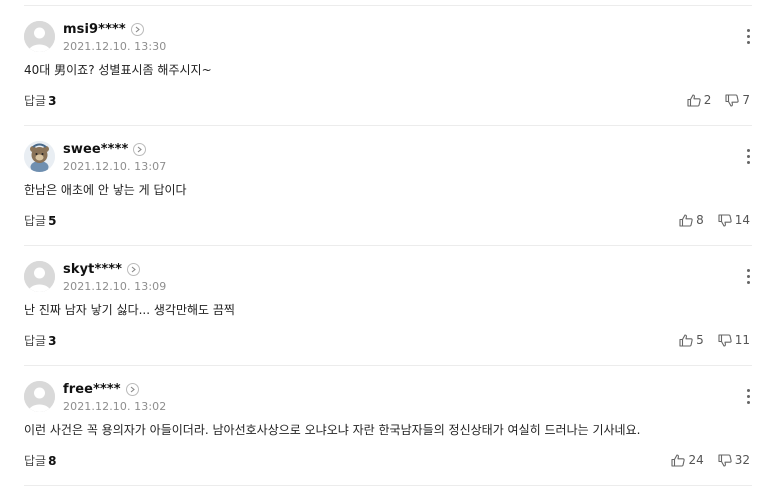  I want to click on dislike-count: 32, so click(742, 460).